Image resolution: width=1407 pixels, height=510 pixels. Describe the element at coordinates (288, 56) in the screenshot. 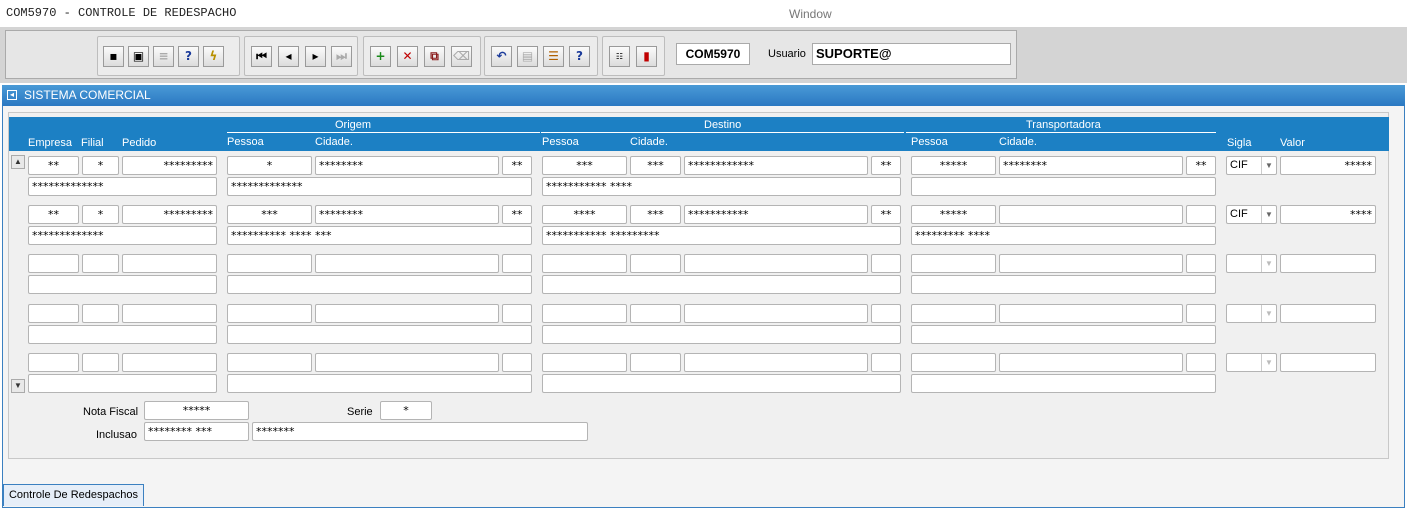

I see `previous-record-icon: ◂` at that location.